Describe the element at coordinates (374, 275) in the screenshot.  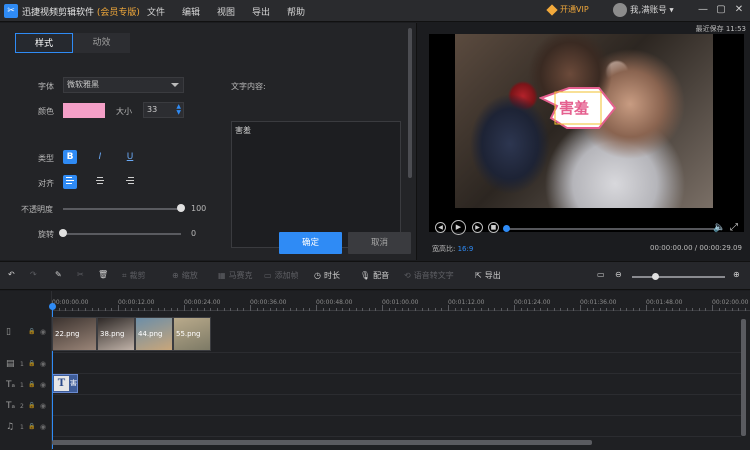
I see `voiceover-button: 🎙 配音` at that location.